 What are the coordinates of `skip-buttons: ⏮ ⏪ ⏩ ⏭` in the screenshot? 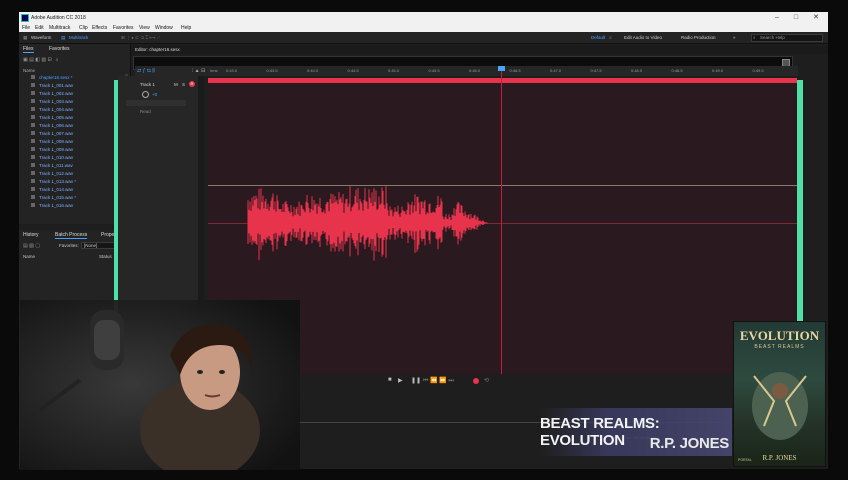 It's located at (438, 381).